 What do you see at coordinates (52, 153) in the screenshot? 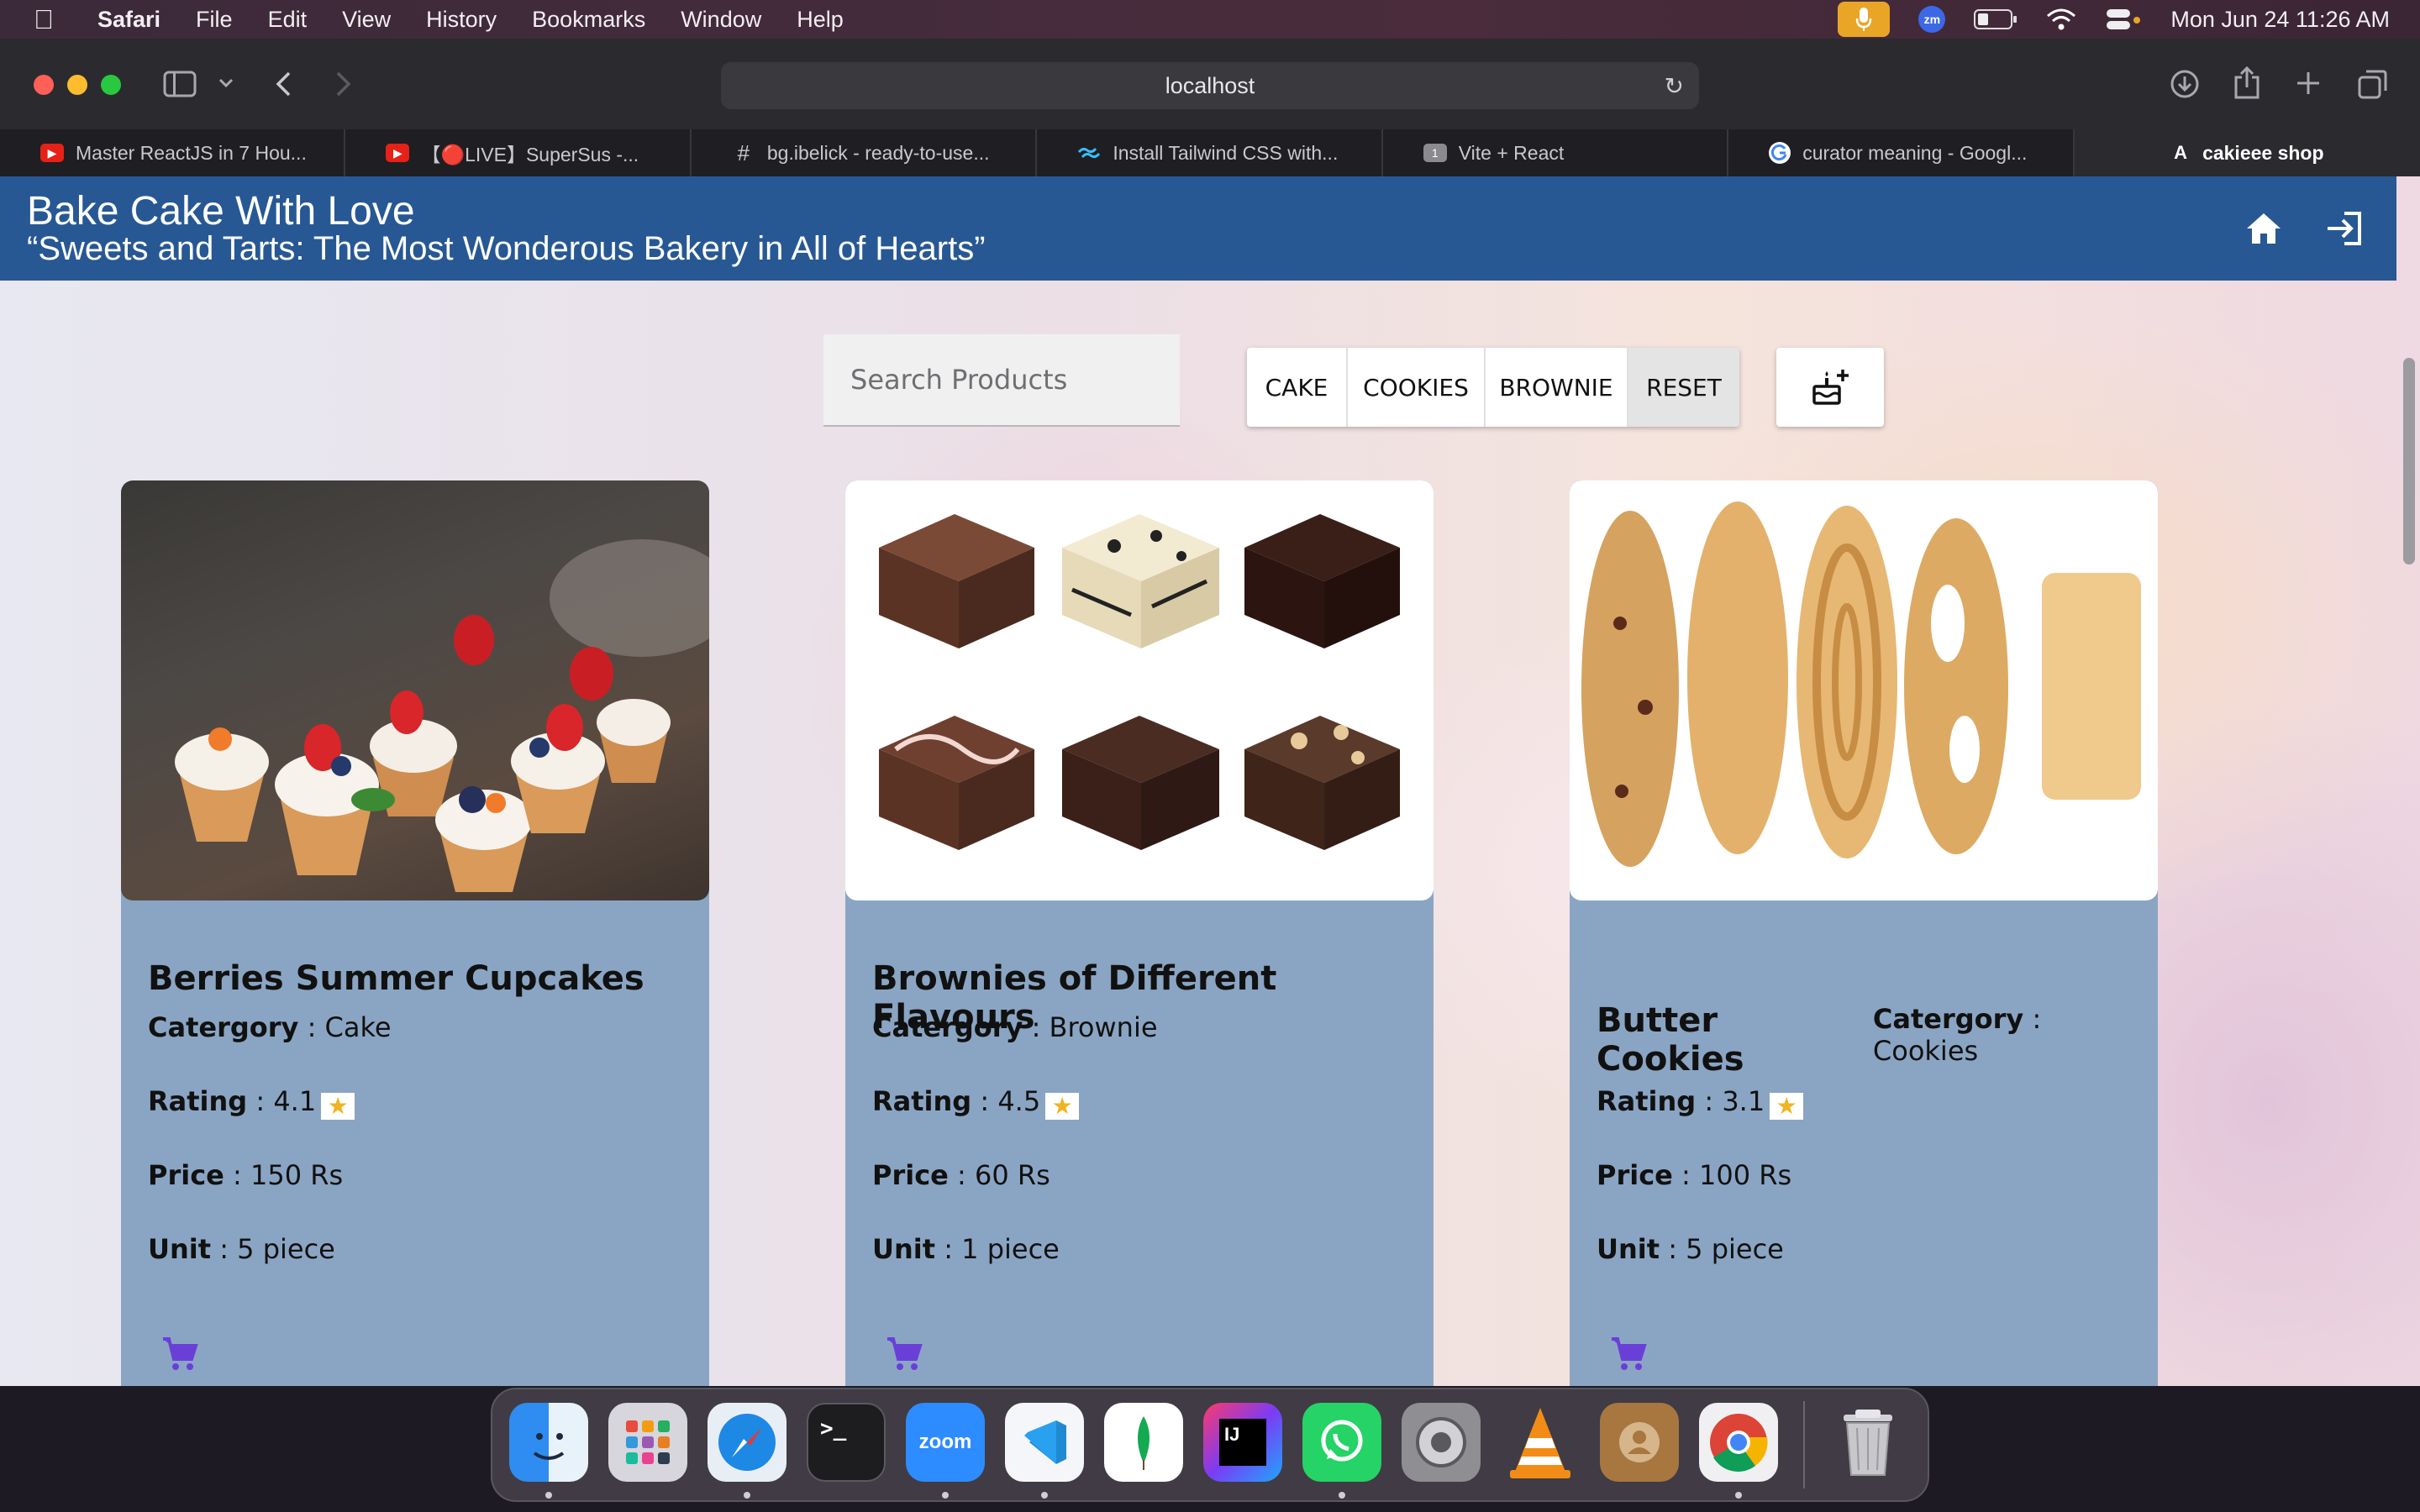
I see `youtube-icon: ▶` at bounding box center [52, 153].